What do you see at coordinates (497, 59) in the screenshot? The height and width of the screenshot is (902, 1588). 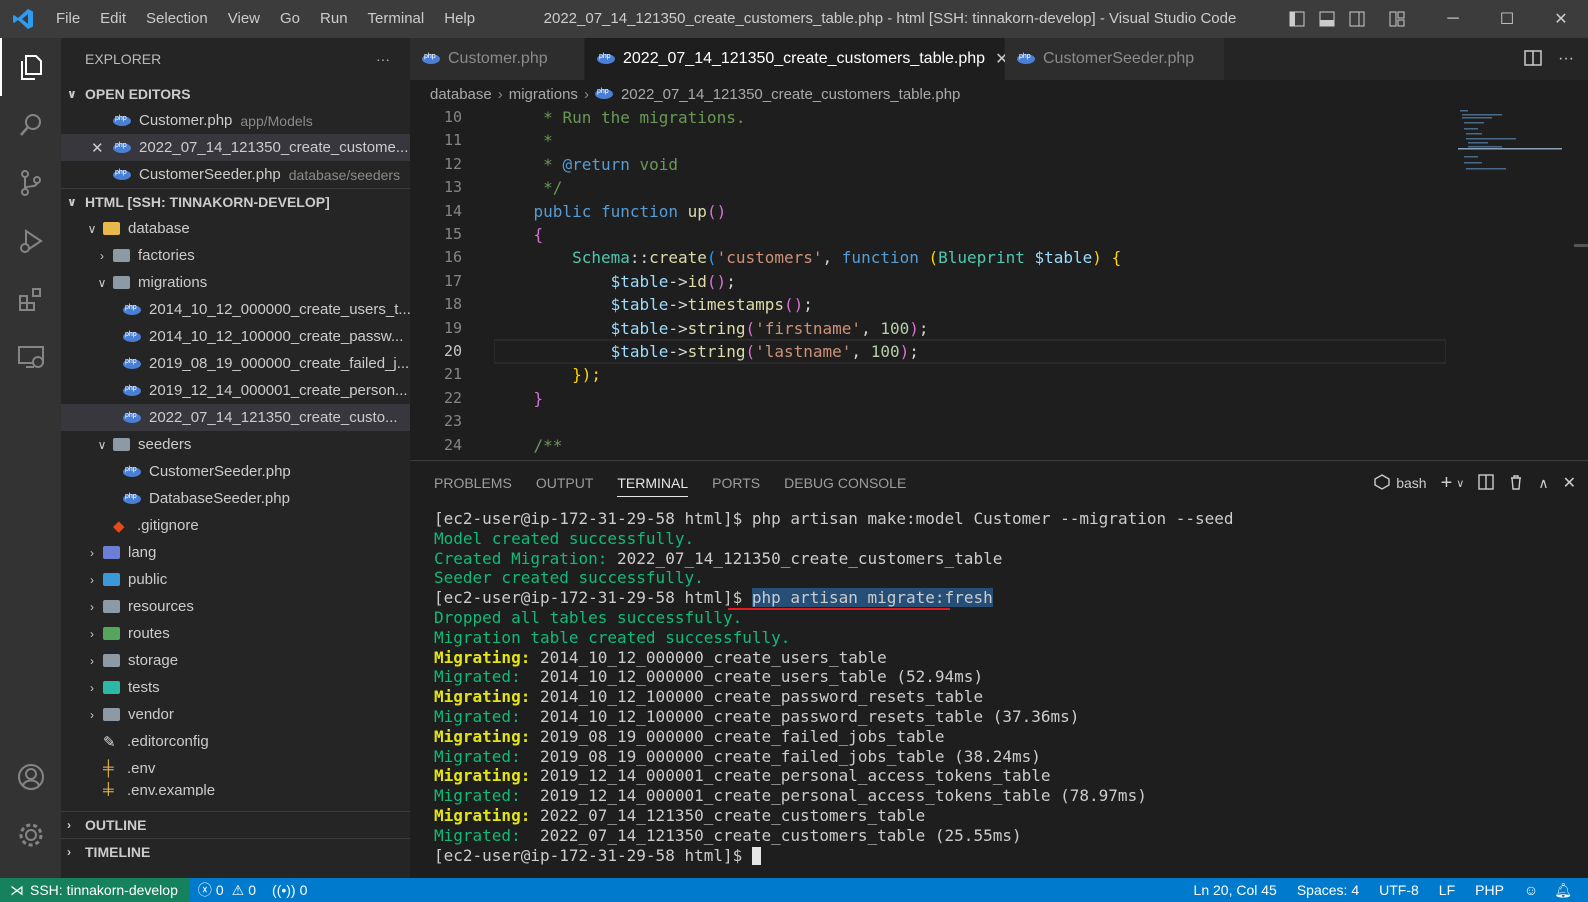 I see `tab-customer-php: Customer.php` at bounding box center [497, 59].